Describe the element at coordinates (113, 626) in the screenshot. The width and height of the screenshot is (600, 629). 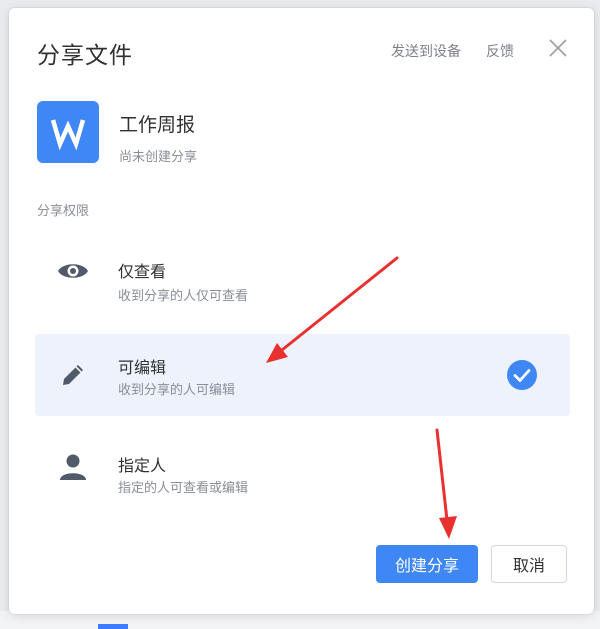
I see `background-accent-bar` at that location.